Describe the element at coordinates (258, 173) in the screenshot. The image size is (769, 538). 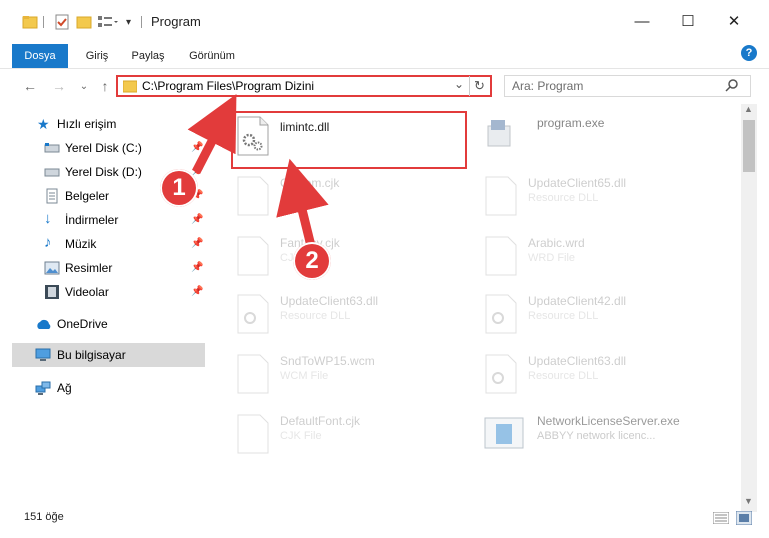
I see `tutorial-arrows` at that location.